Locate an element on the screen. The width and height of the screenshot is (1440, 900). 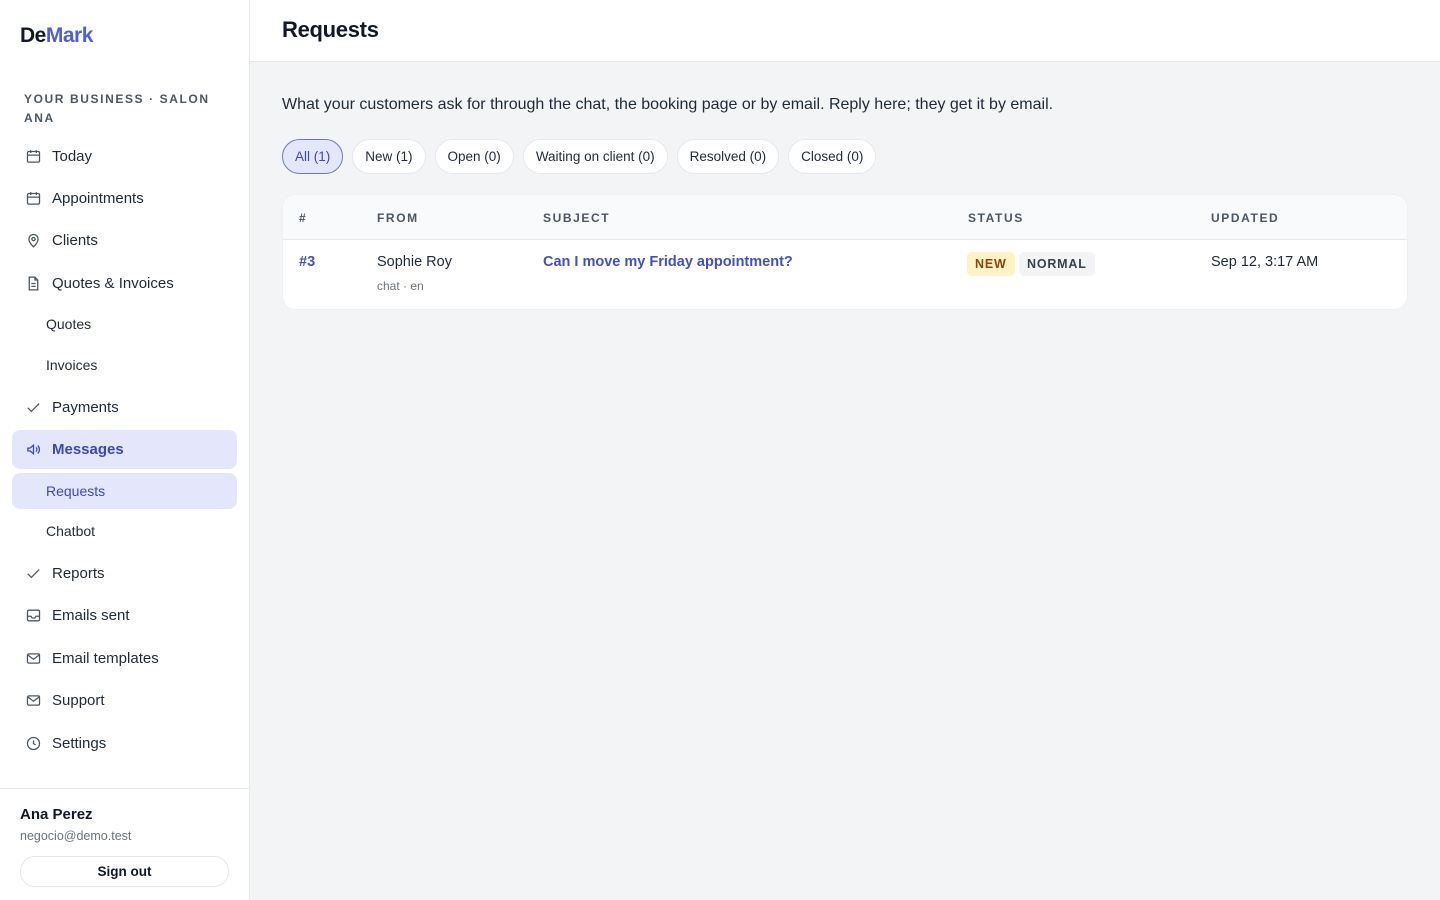
column-header-number: # is located at coordinates (303, 218).